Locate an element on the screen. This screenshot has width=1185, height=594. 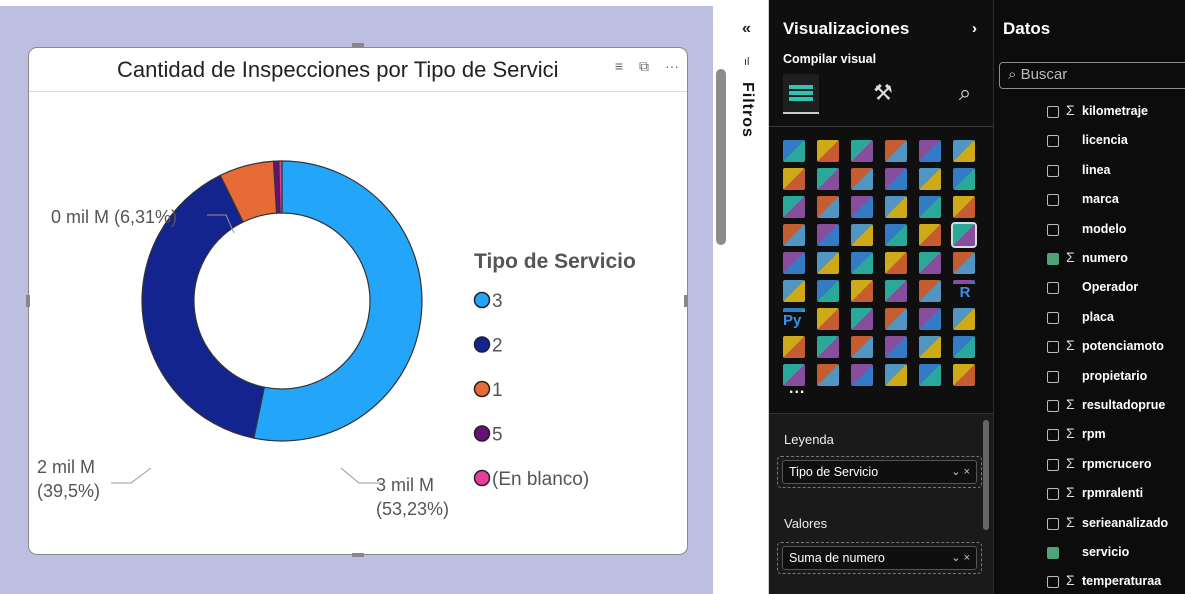
field-item-operador: Operador is located at coordinates (1110, 287).